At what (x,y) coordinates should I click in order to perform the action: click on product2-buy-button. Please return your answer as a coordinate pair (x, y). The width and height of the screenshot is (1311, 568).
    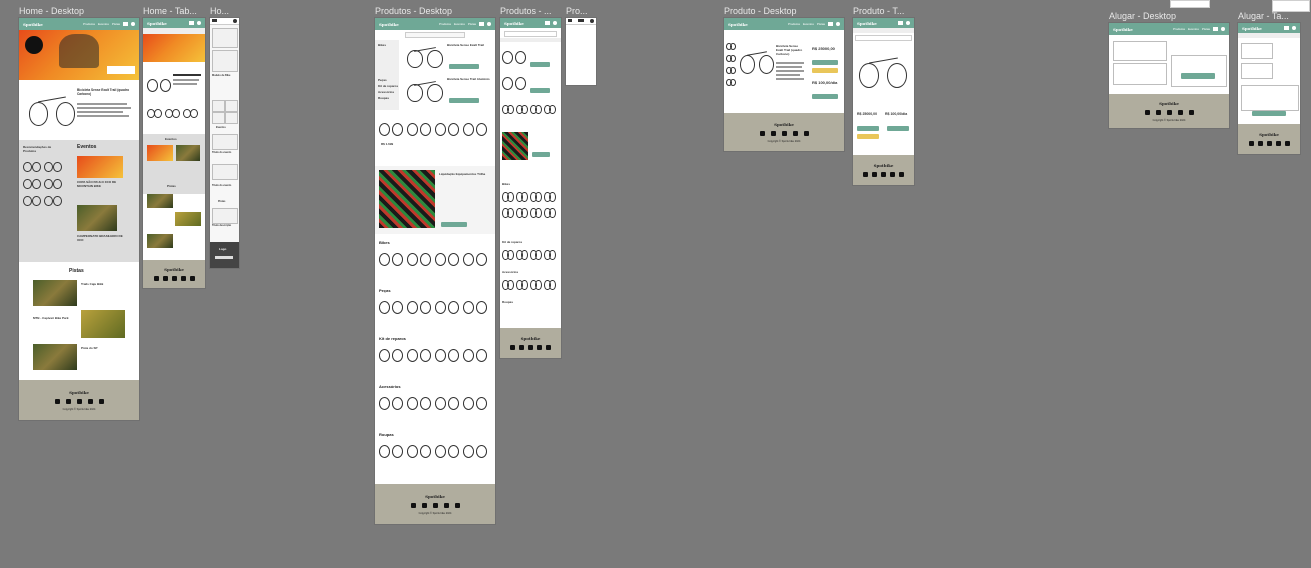
    Looking at the image, I should click on (464, 100).